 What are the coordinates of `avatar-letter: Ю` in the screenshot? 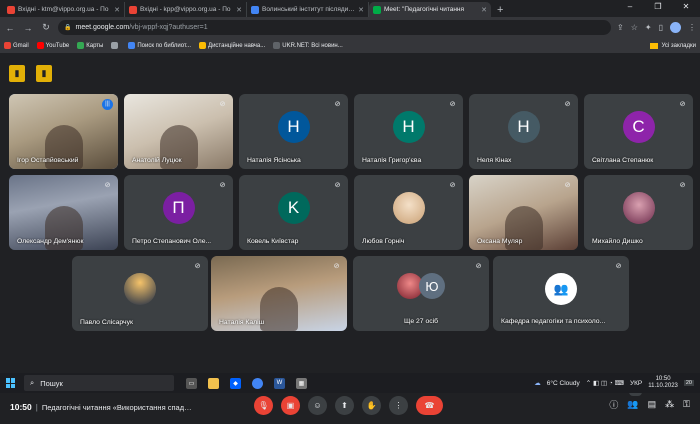 It's located at (432, 286).